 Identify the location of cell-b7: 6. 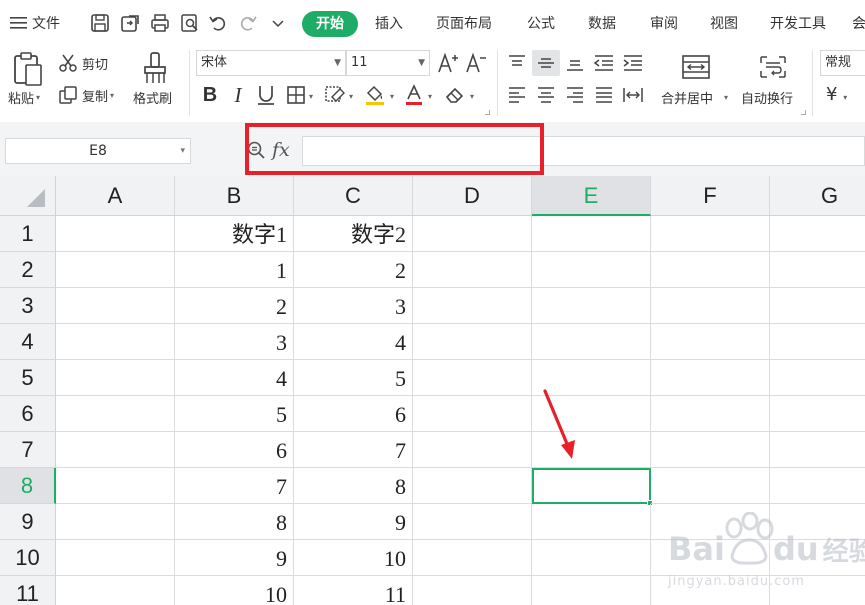
(234, 450).